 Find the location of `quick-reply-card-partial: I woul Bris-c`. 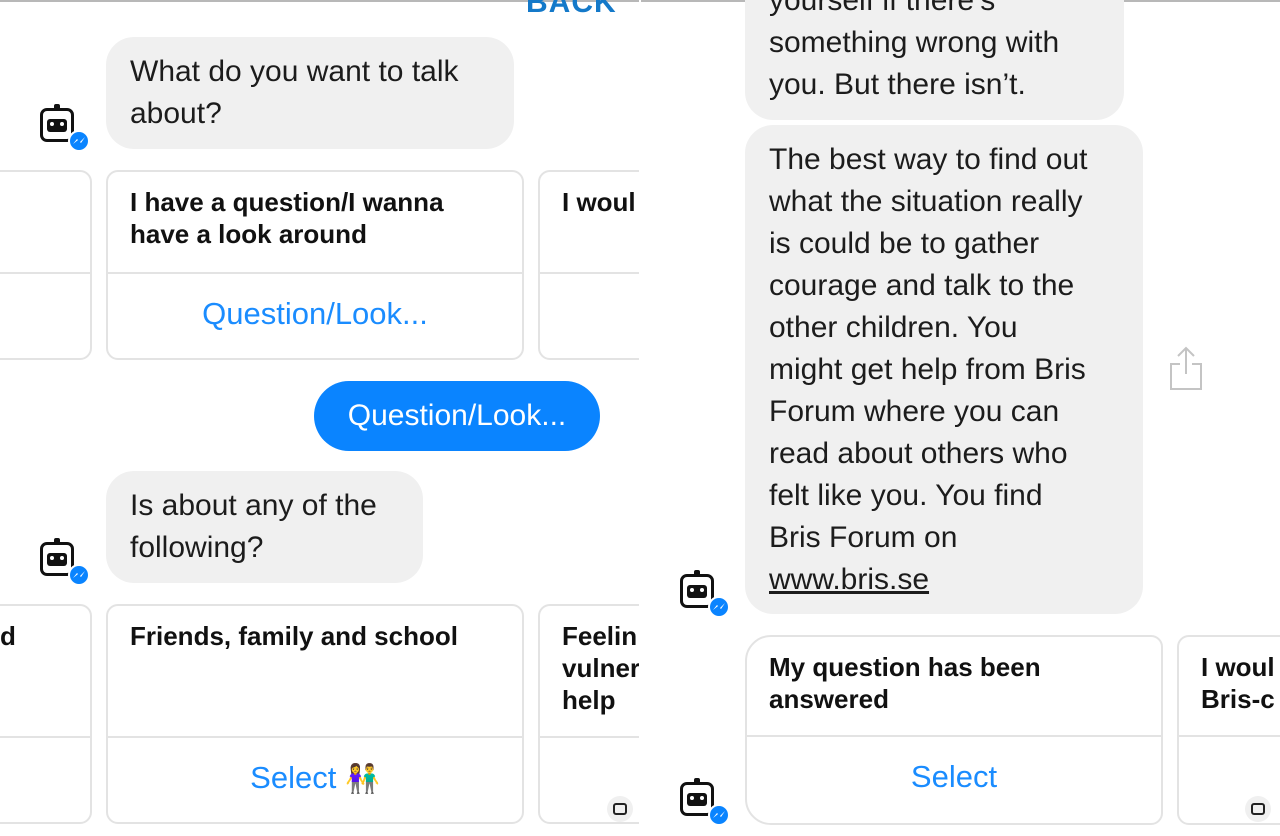

quick-reply-card-partial: I woul Bris-c is located at coordinates (1228, 730).